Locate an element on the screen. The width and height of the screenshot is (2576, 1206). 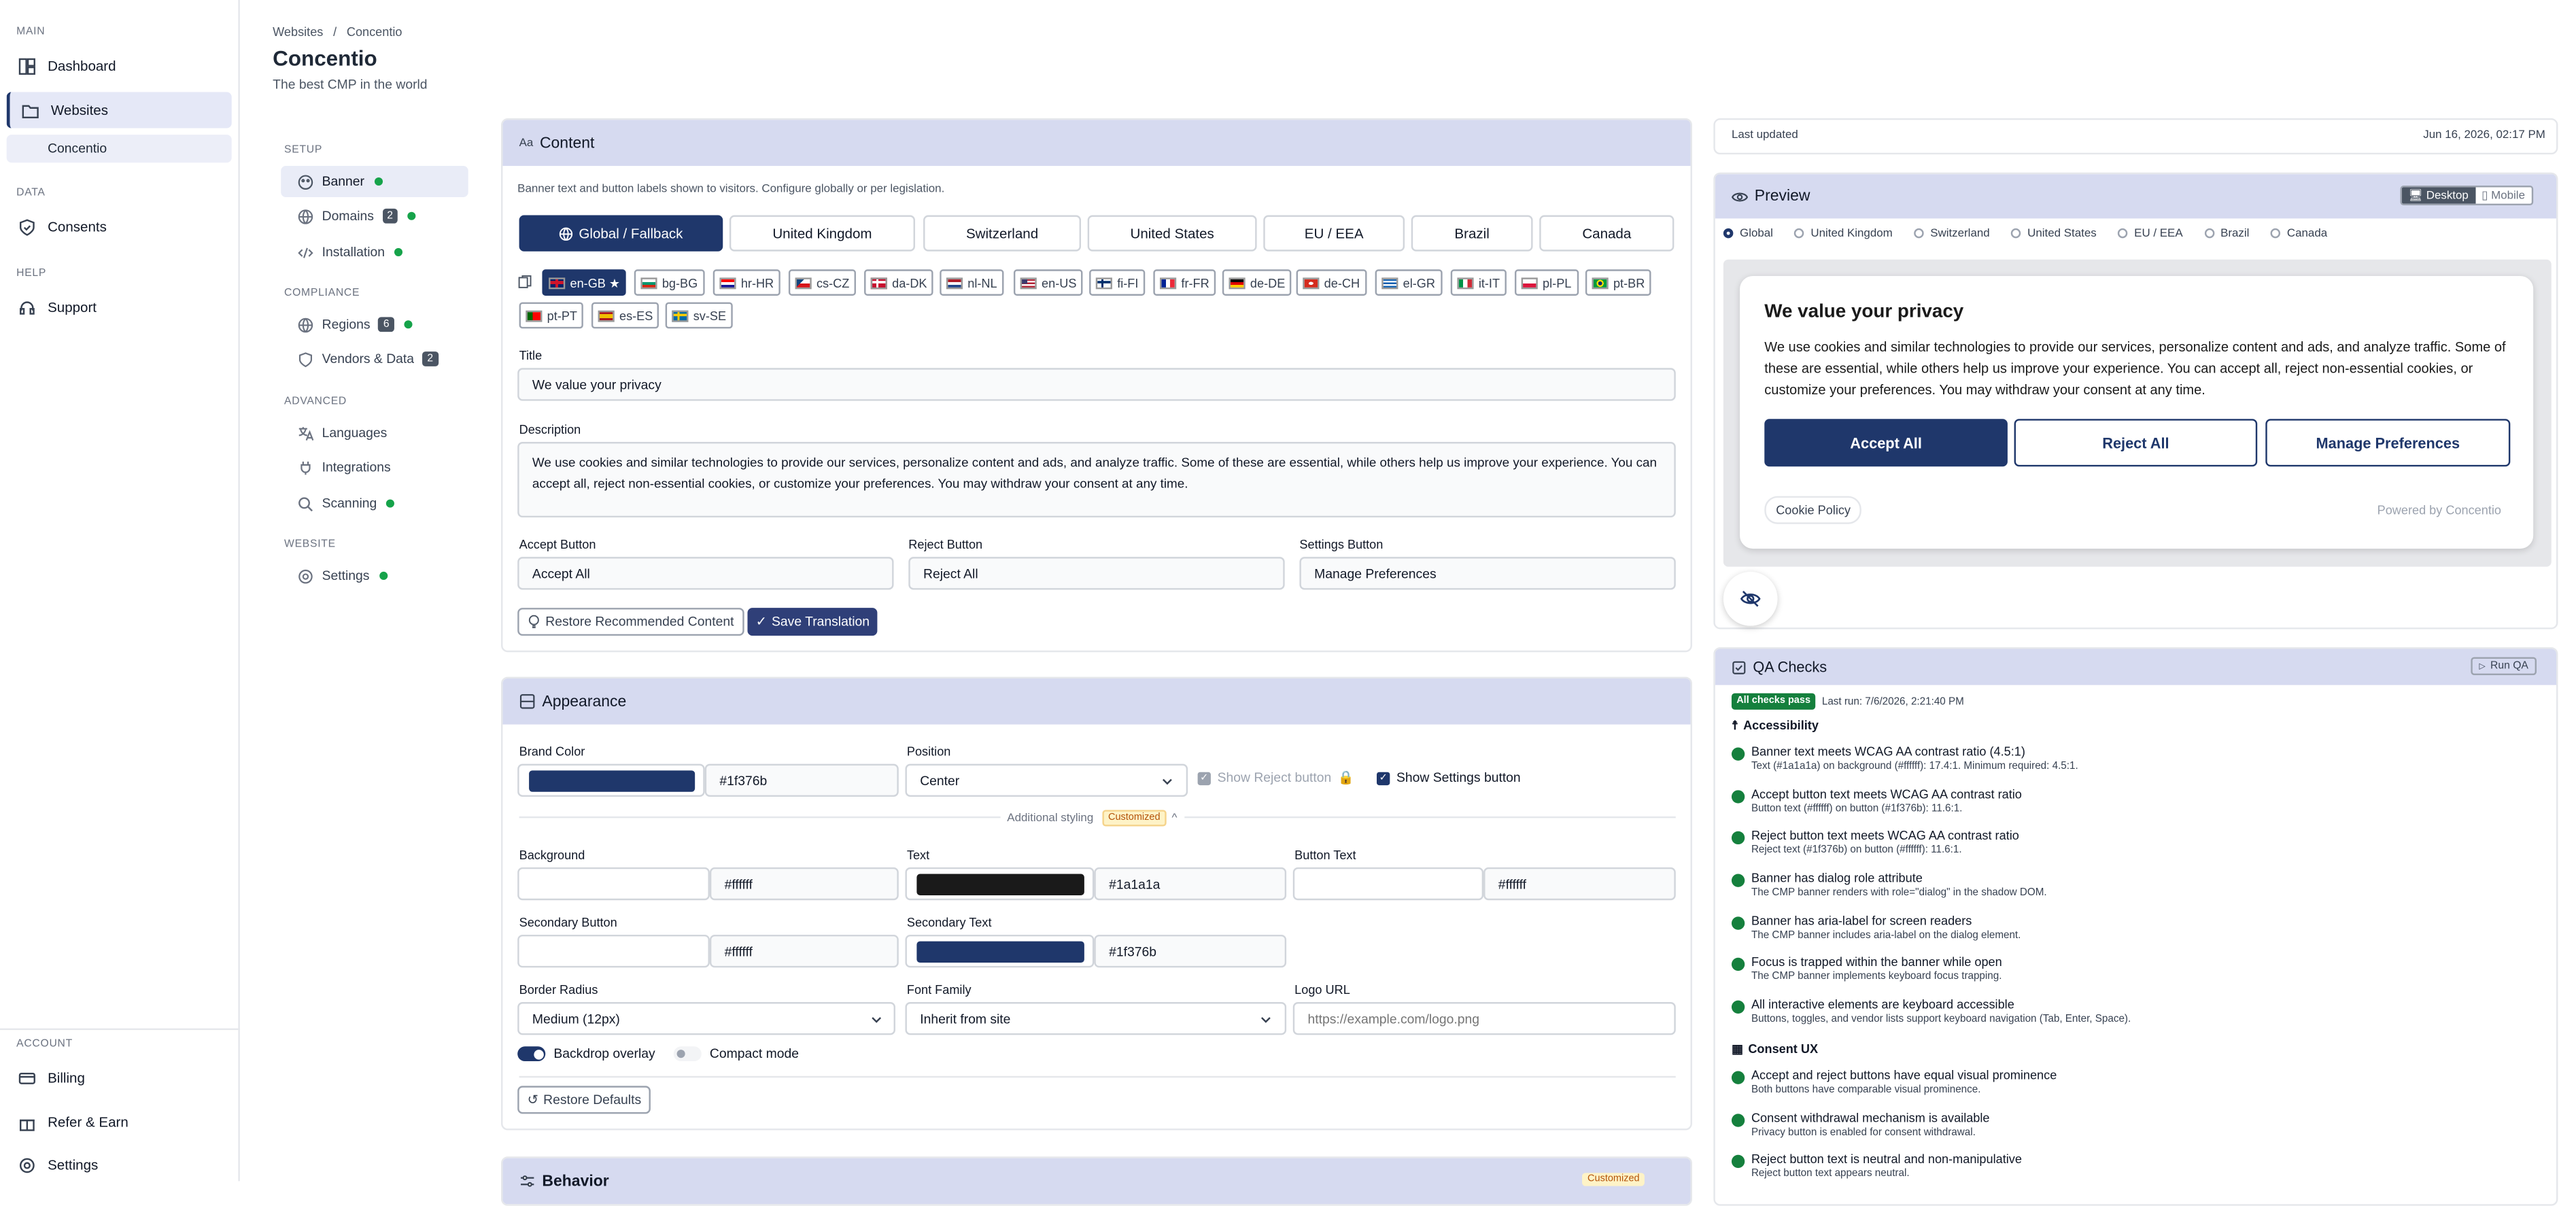
tab-brazil: Brazil is located at coordinates (1472, 233).